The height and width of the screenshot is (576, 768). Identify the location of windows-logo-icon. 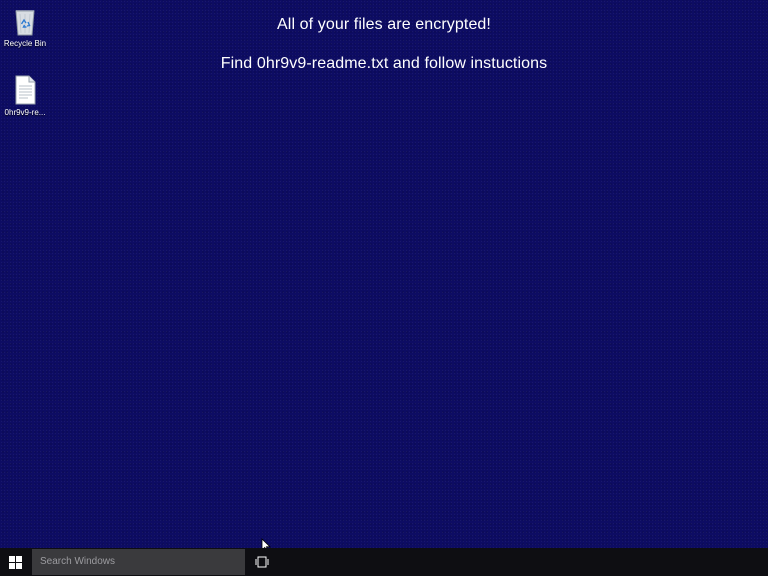
(15, 562).